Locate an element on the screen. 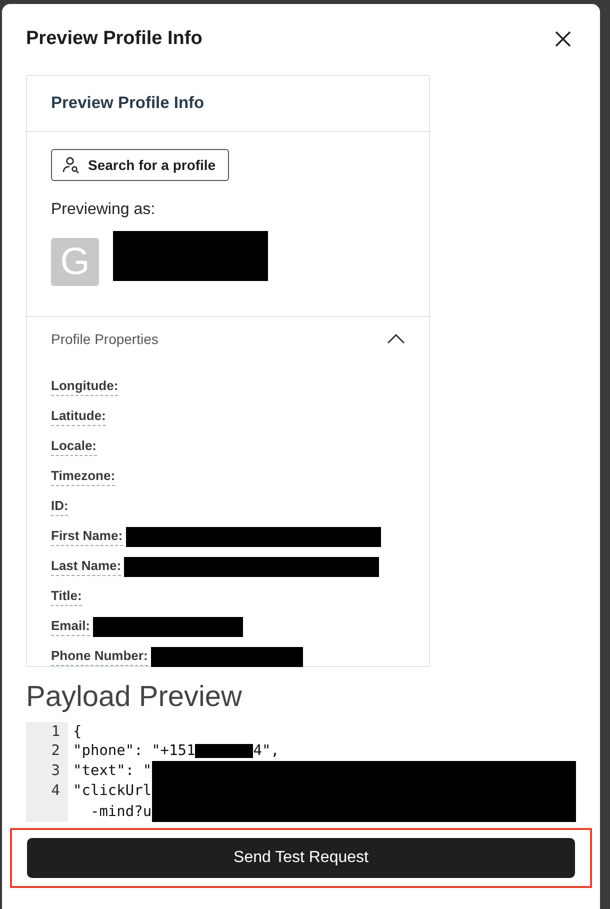  property-label: Latitude: is located at coordinates (78, 417).